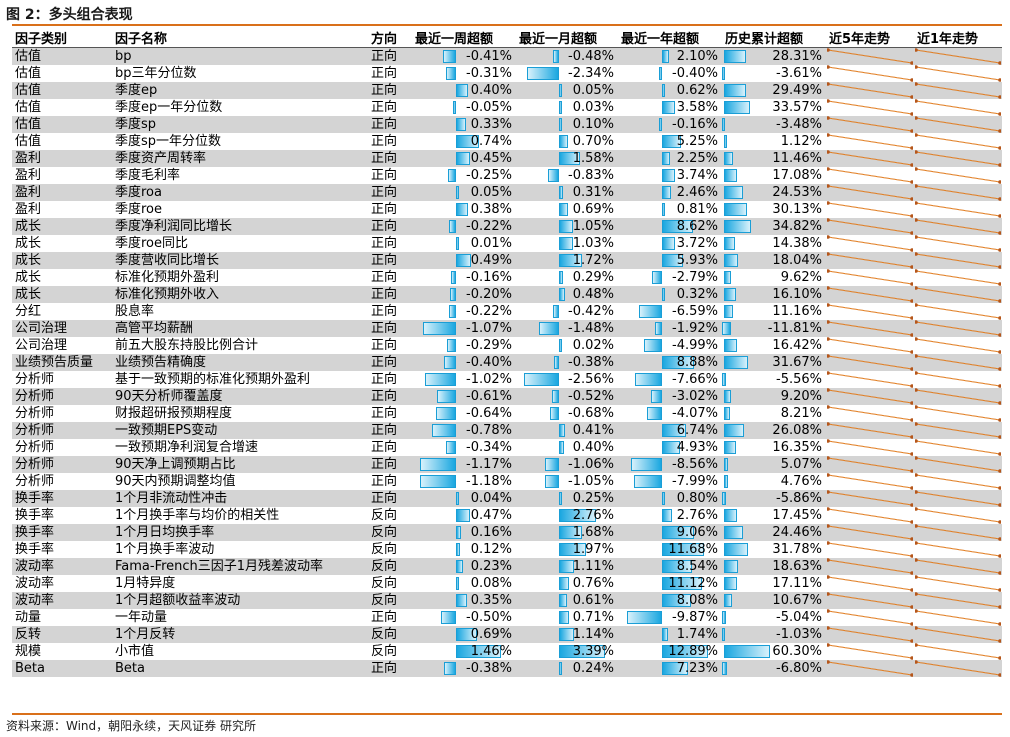  Describe the element at coordinates (567, 107) in the screenshot. I see `excess-return-cell: 0.03%` at that location.